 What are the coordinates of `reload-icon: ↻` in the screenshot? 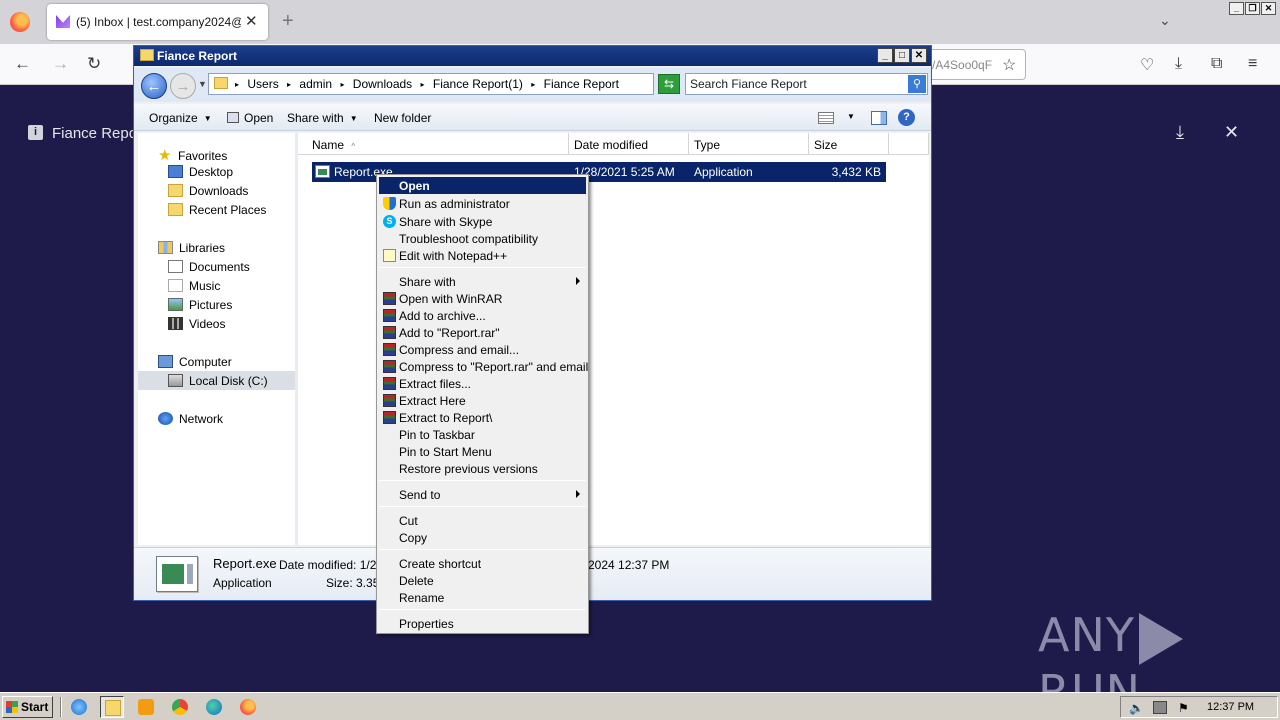 It's located at (94, 64).